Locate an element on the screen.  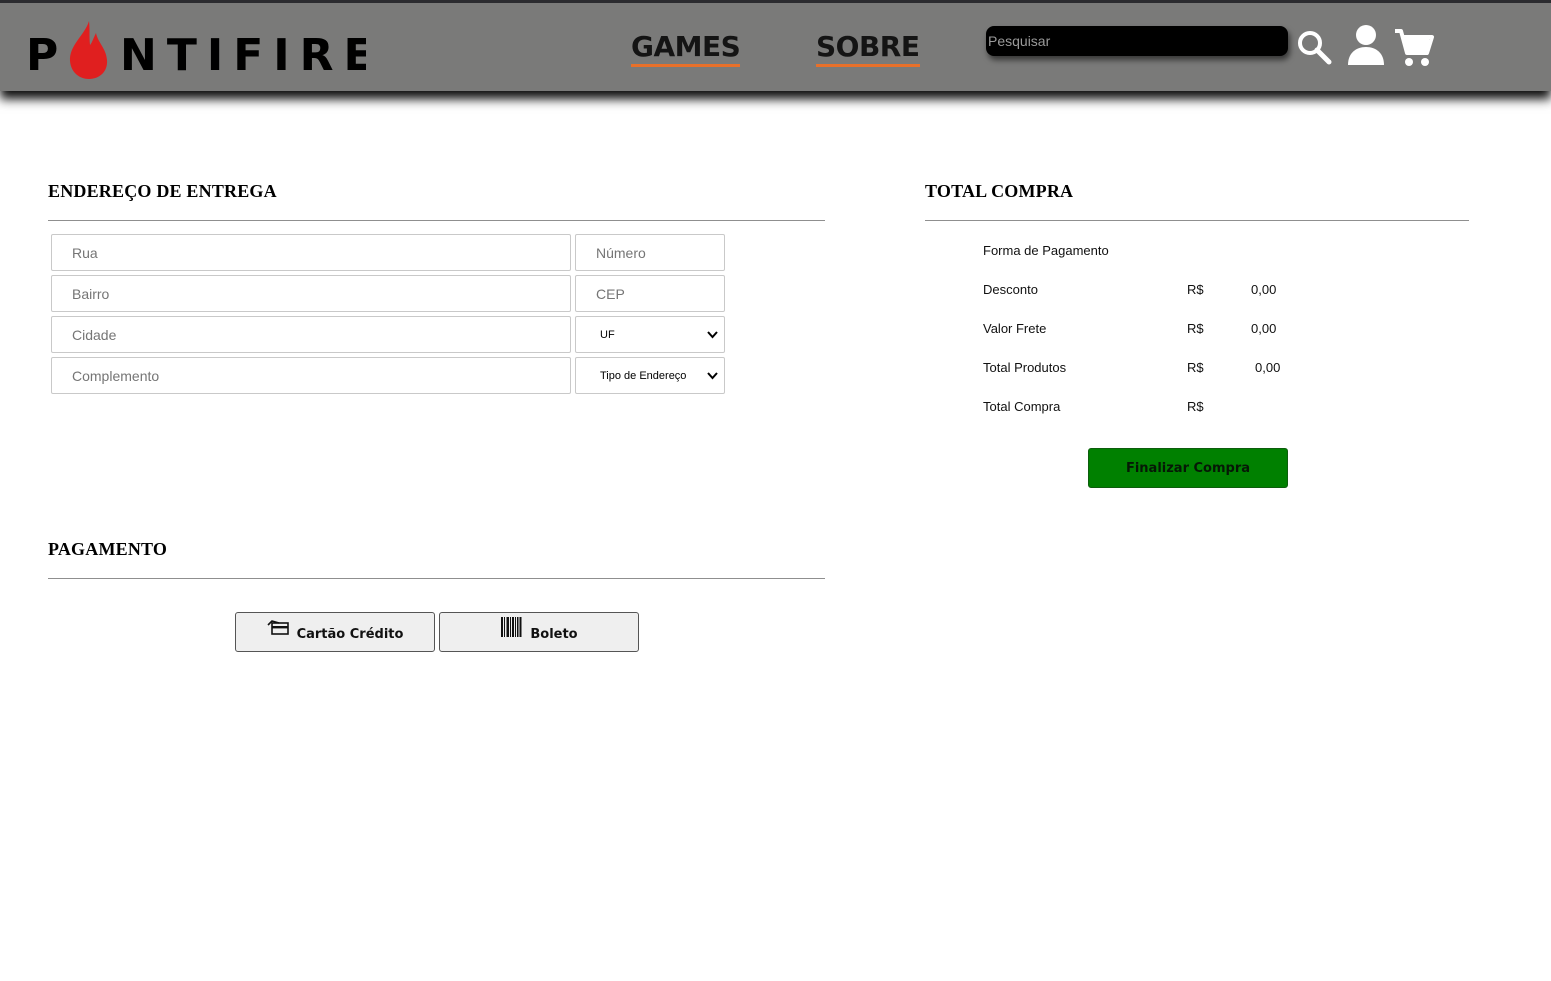
boleto-button: Boleto is located at coordinates (539, 632).